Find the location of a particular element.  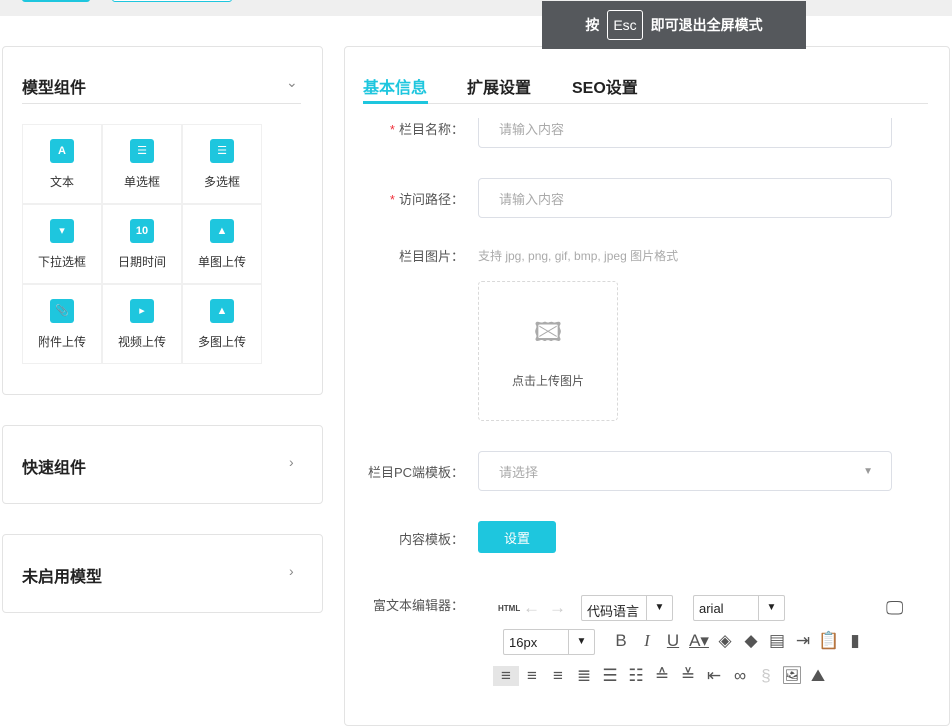

component-item: ▲ 单图上传 is located at coordinates (222, 244).